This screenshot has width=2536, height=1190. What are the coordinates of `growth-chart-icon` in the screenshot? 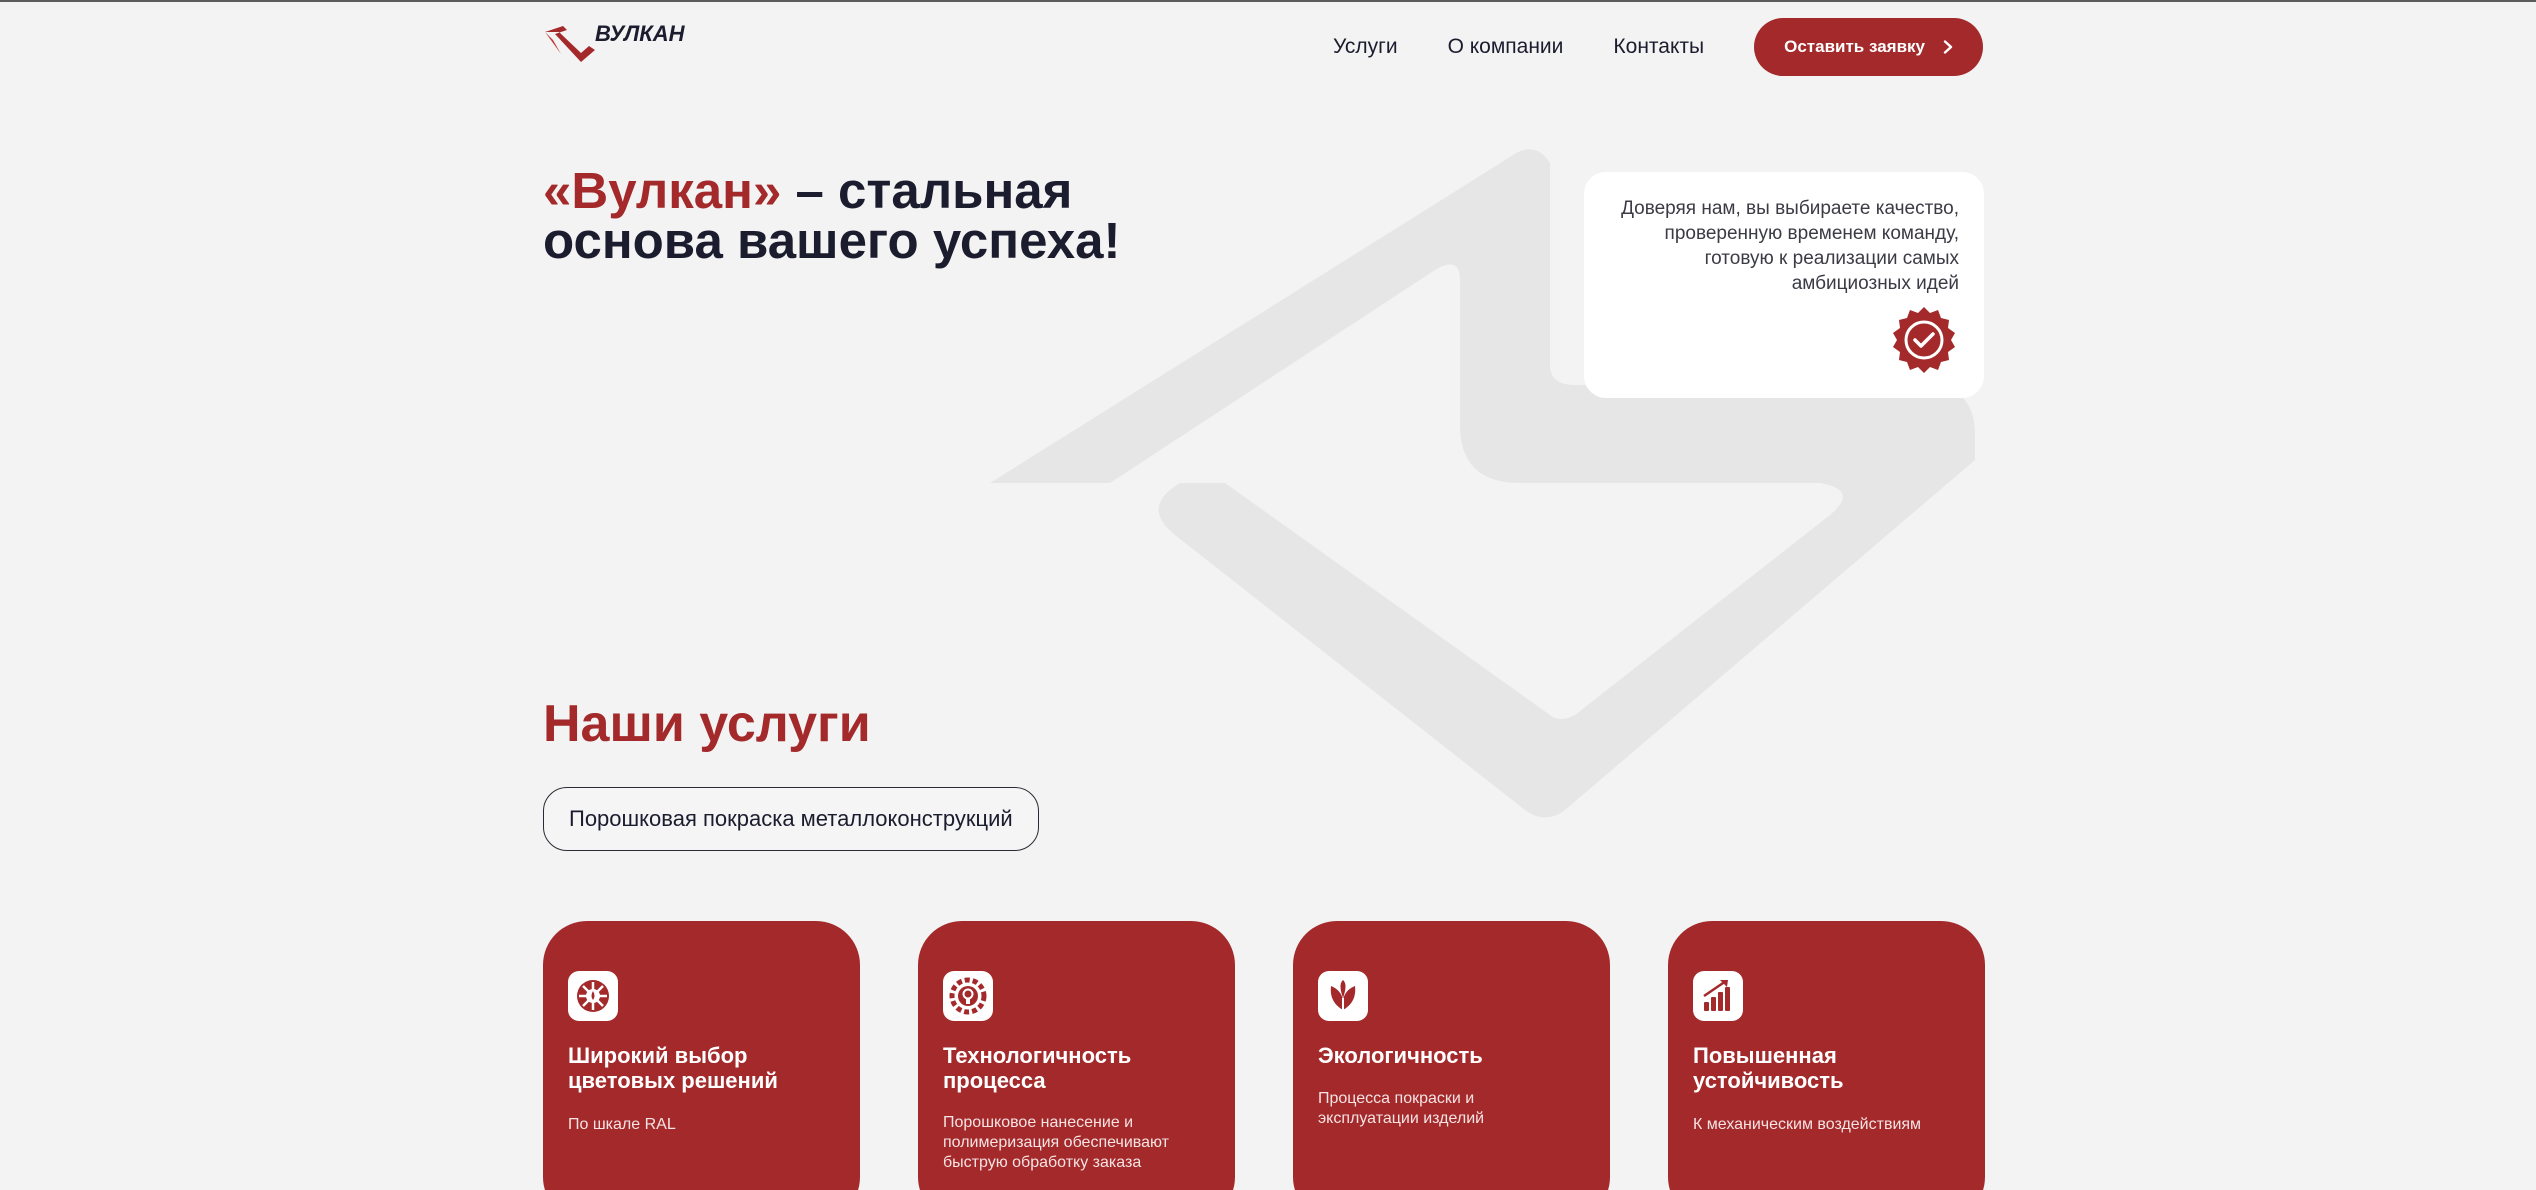 It's located at (1718, 996).